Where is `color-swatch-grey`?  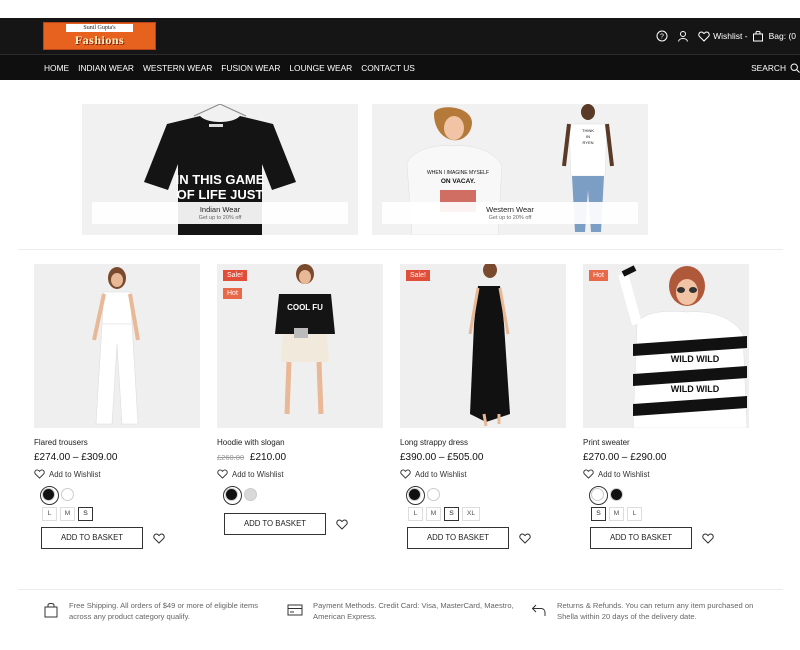
color-swatch-grey is located at coordinates (250, 494).